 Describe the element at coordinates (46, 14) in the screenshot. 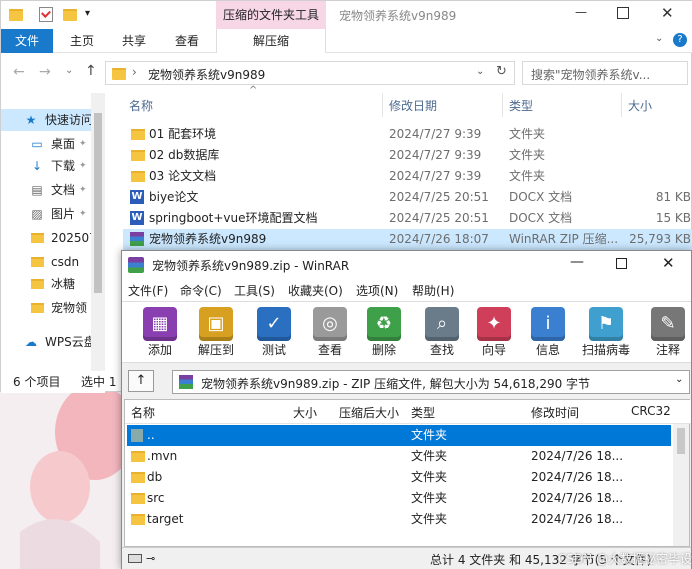

I see `properties-icon` at that location.